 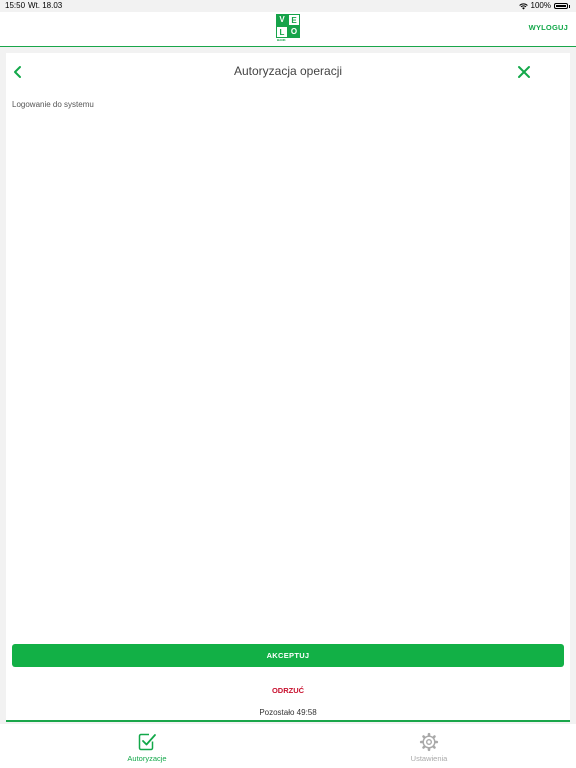 What do you see at coordinates (53, 104) in the screenshot?
I see `operation-description: Logowanie do systemu` at bounding box center [53, 104].